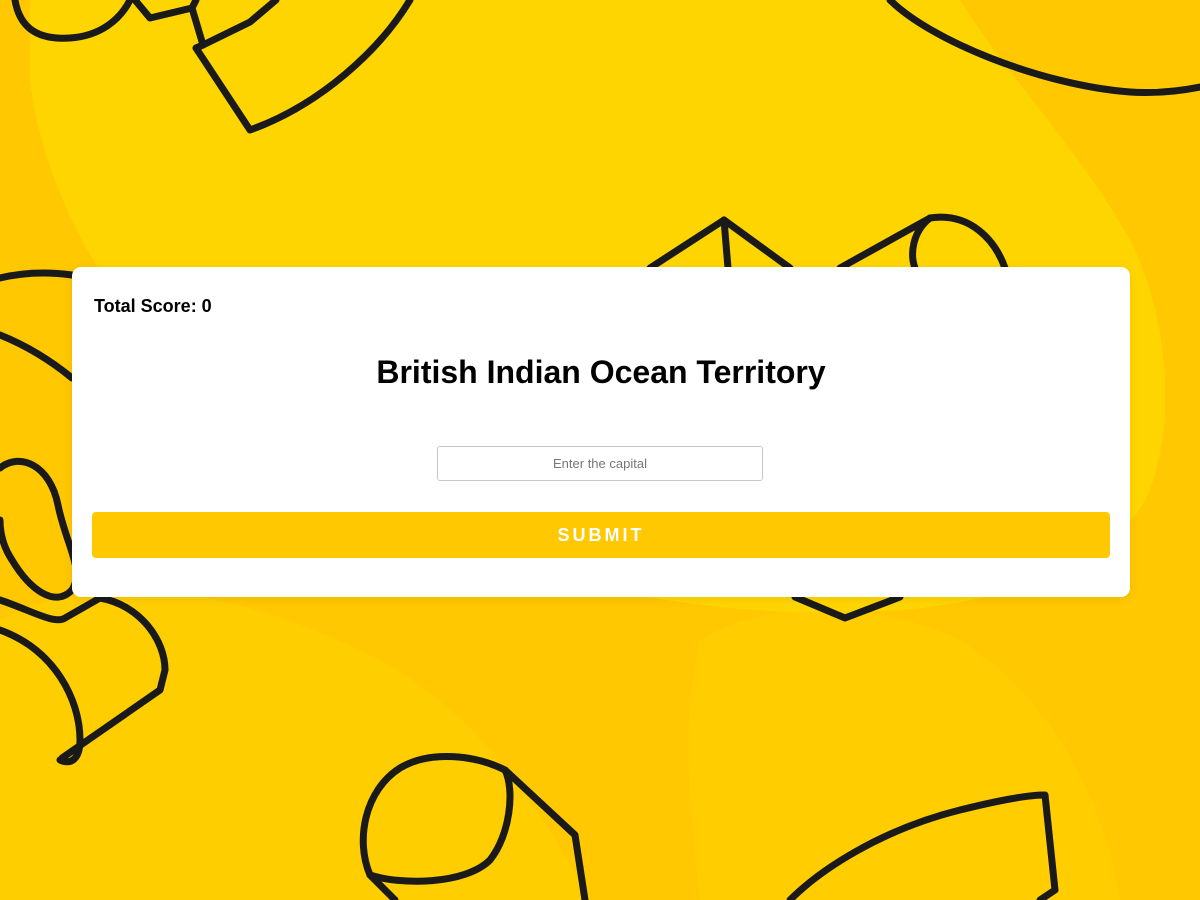 This screenshot has height=900, width=1200. I want to click on shape-mid-prism-edge, so click(726, 244).